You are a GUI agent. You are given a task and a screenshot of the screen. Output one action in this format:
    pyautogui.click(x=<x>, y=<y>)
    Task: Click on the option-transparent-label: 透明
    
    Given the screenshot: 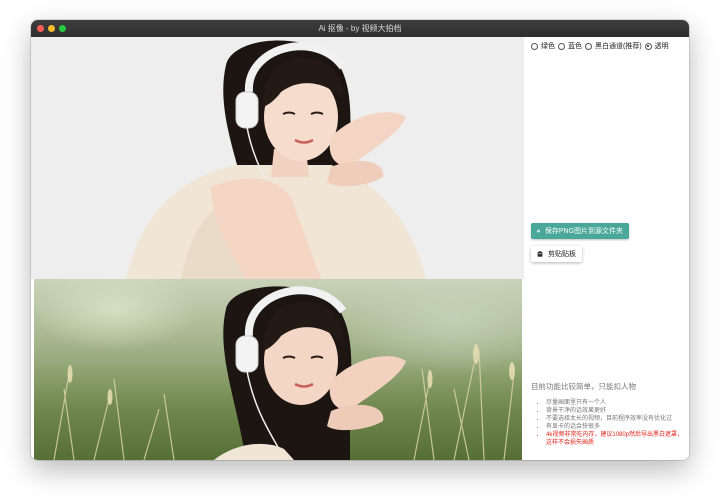 What is the action you would take?
    pyautogui.click(x=661, y=46)
    